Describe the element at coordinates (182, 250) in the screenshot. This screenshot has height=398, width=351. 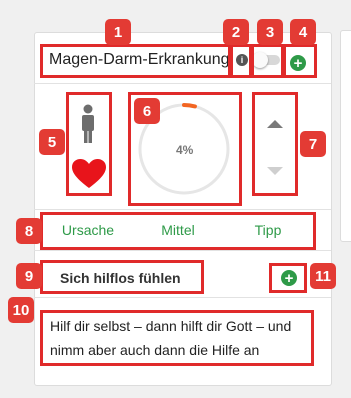
I see `tabs-bottom-divider` at that location.